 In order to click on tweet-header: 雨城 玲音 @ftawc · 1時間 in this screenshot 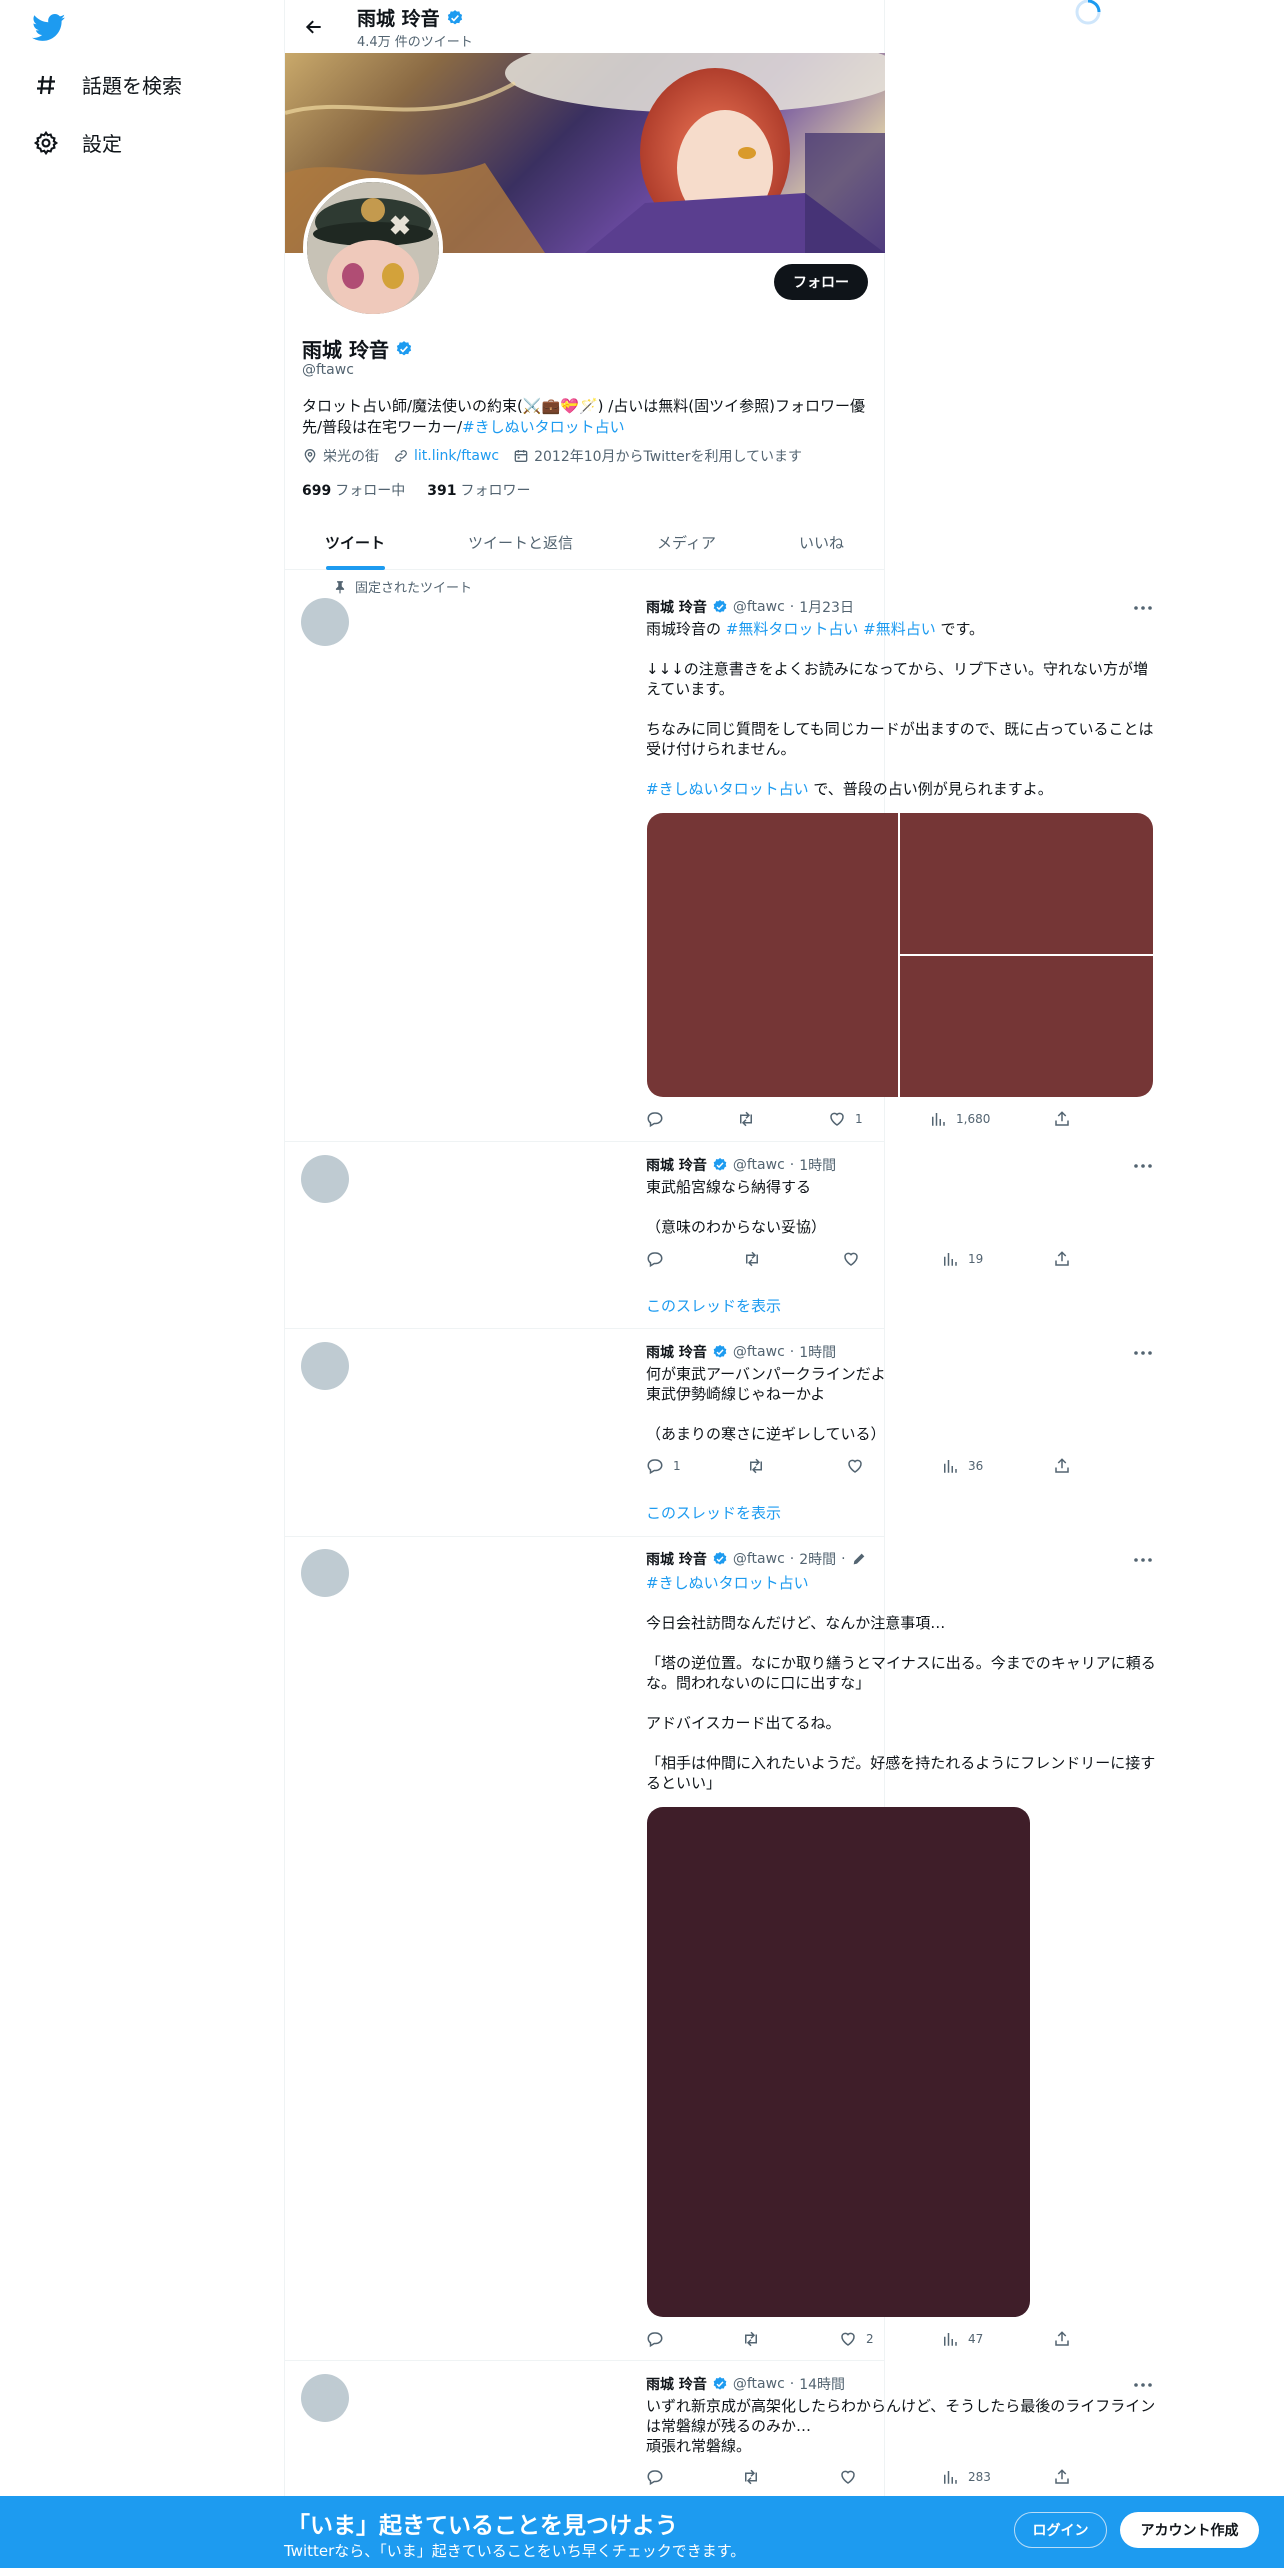, I will do `click(741, 1165)`.